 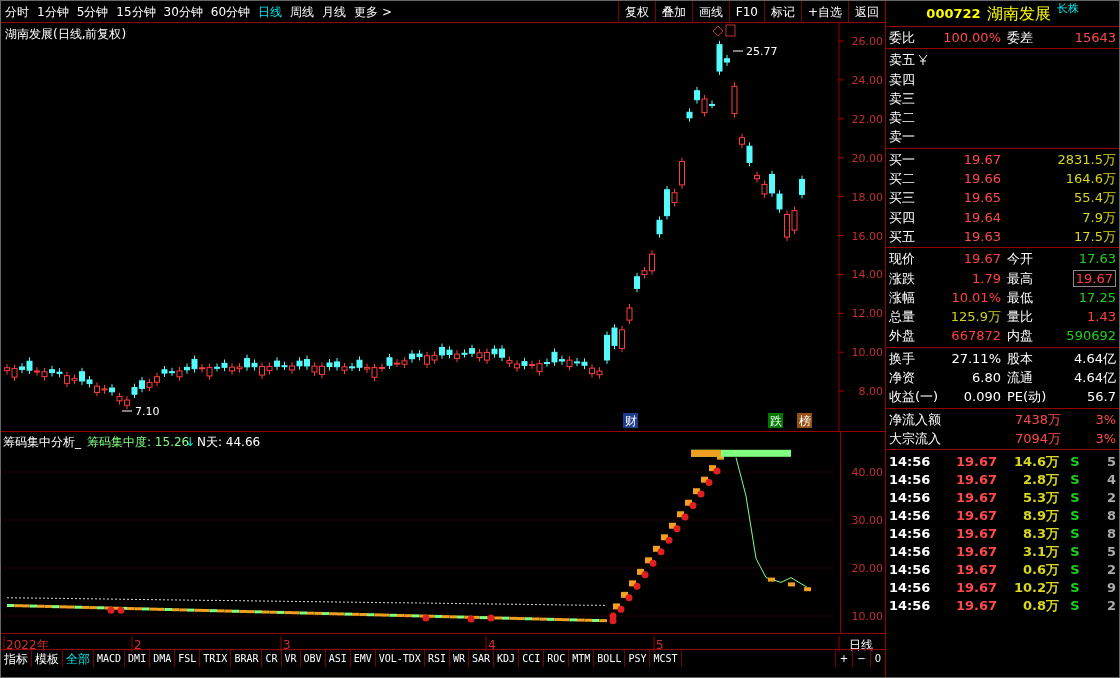 I want to click on indicator-tab: BRAR, so click(x=247, y=658).